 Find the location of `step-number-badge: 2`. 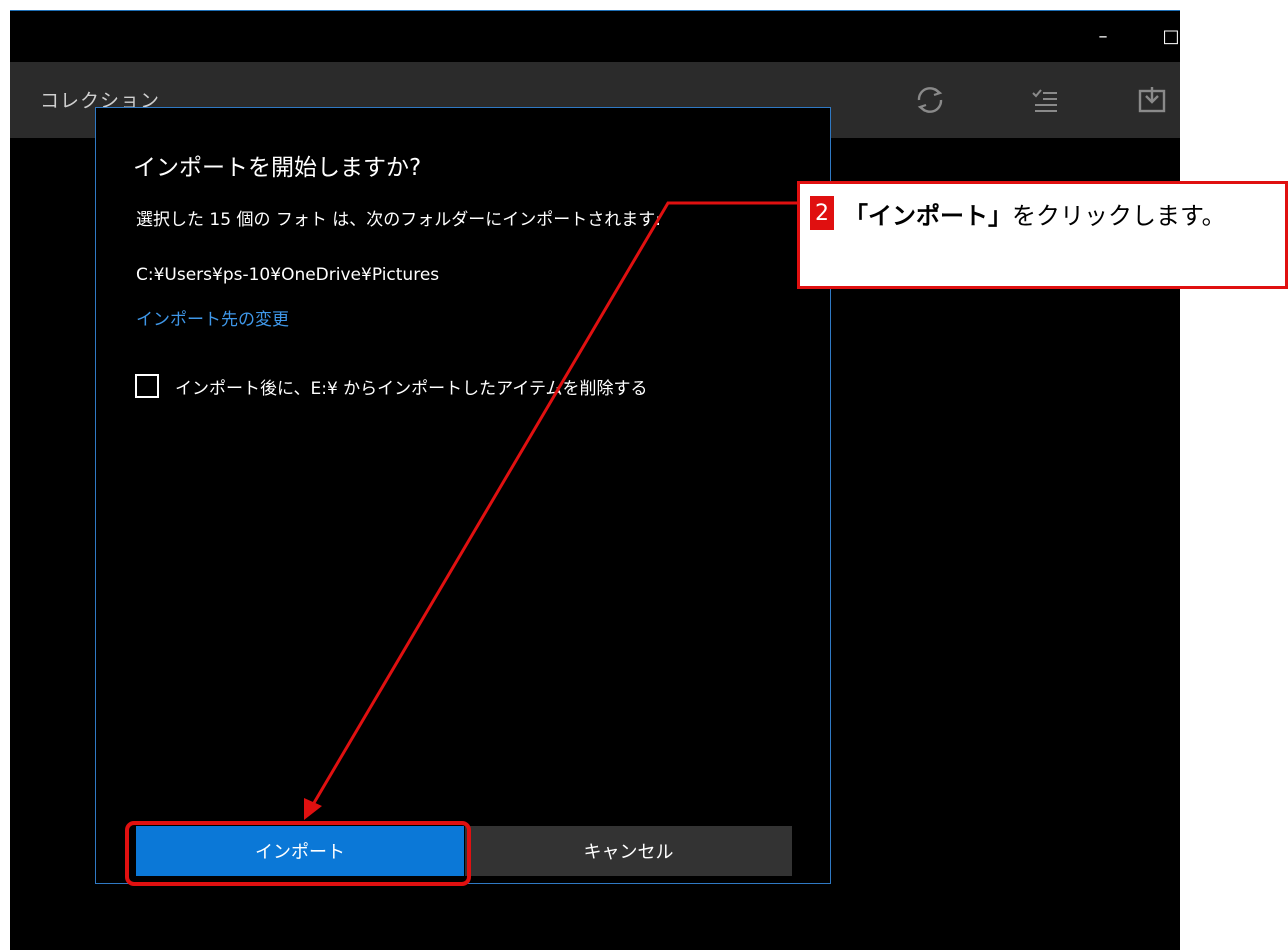

step-number-badge: 2 is located at coordinates (822, 213).